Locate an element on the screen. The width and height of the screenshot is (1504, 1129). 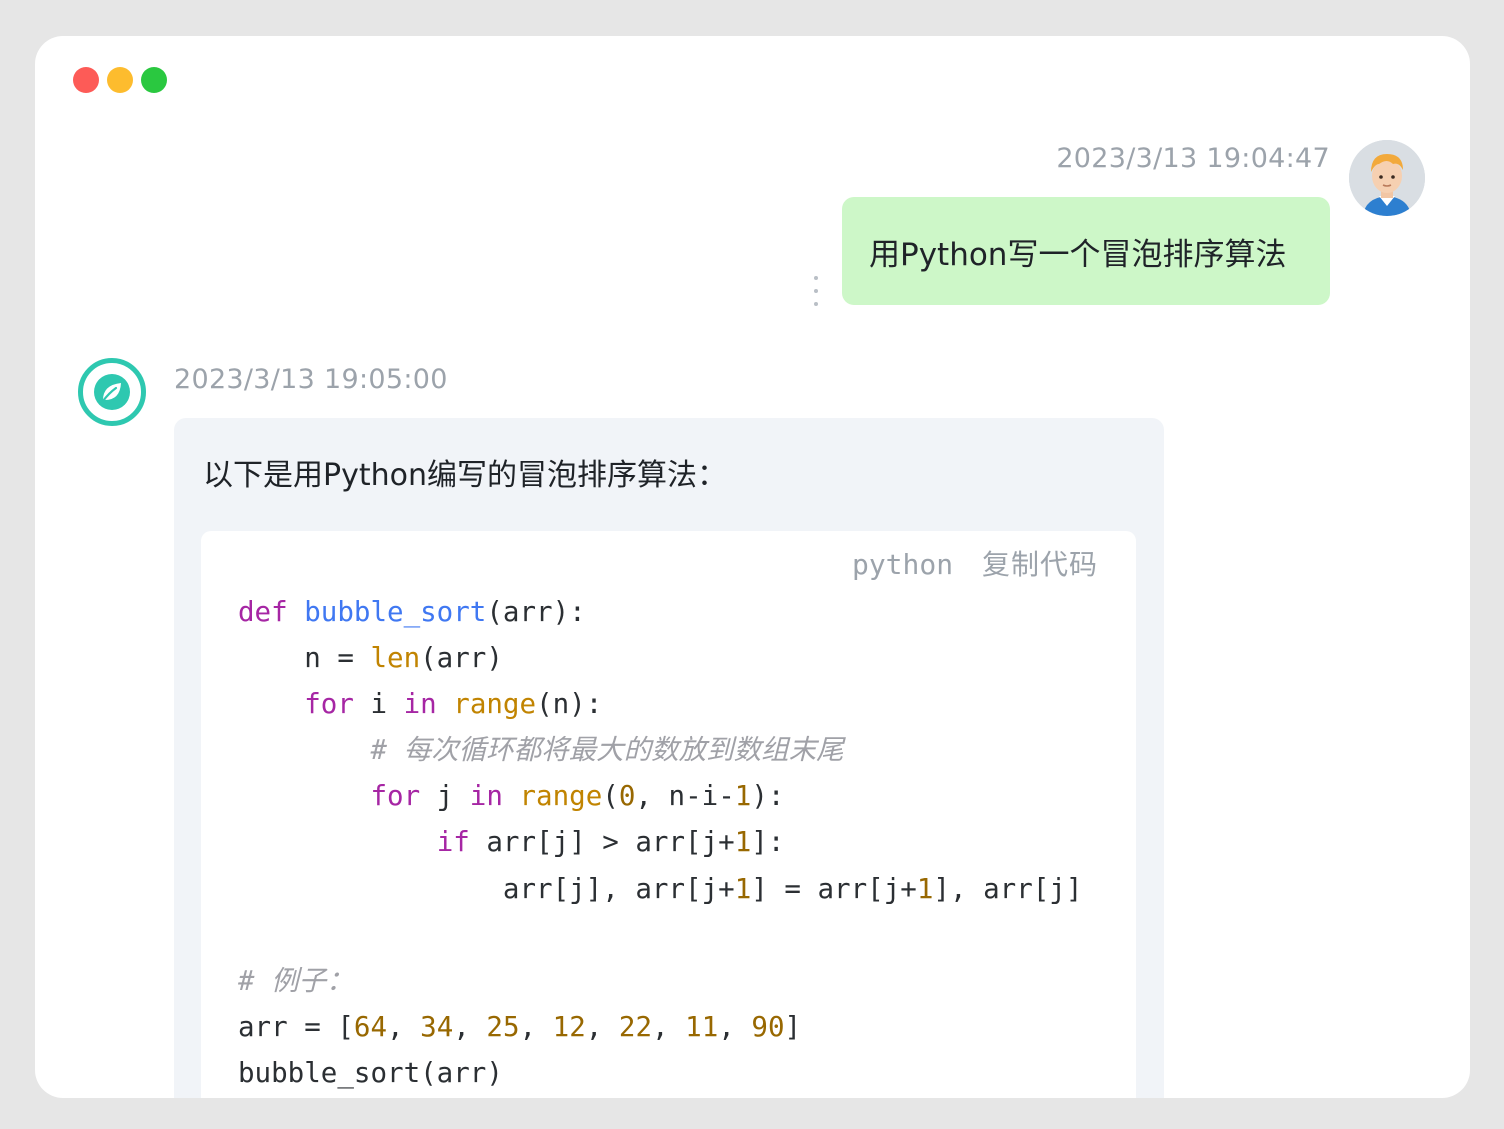
code-line: # 例子： is located at coordinates (660, 981).